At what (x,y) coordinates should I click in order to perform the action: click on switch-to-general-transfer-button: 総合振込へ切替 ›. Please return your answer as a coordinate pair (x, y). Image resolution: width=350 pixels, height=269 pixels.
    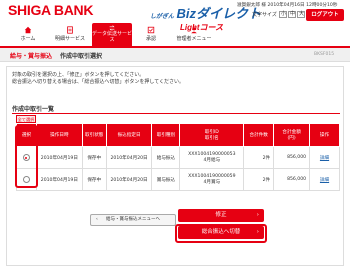
    Looking at the image, I should click on (221, 232).